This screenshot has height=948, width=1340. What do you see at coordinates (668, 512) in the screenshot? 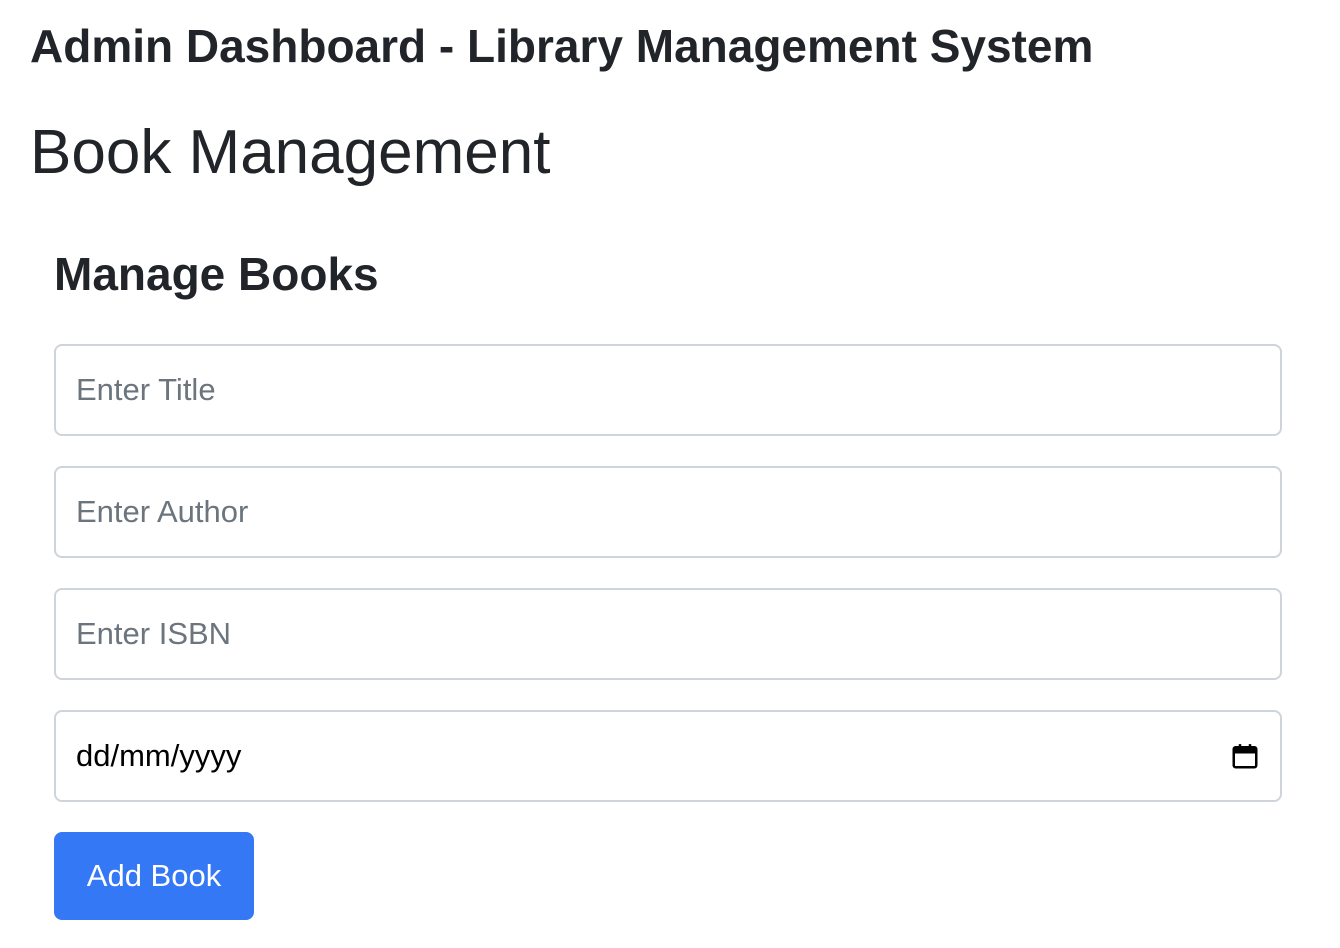
I see `author-input` at bounding box center [668, 512].